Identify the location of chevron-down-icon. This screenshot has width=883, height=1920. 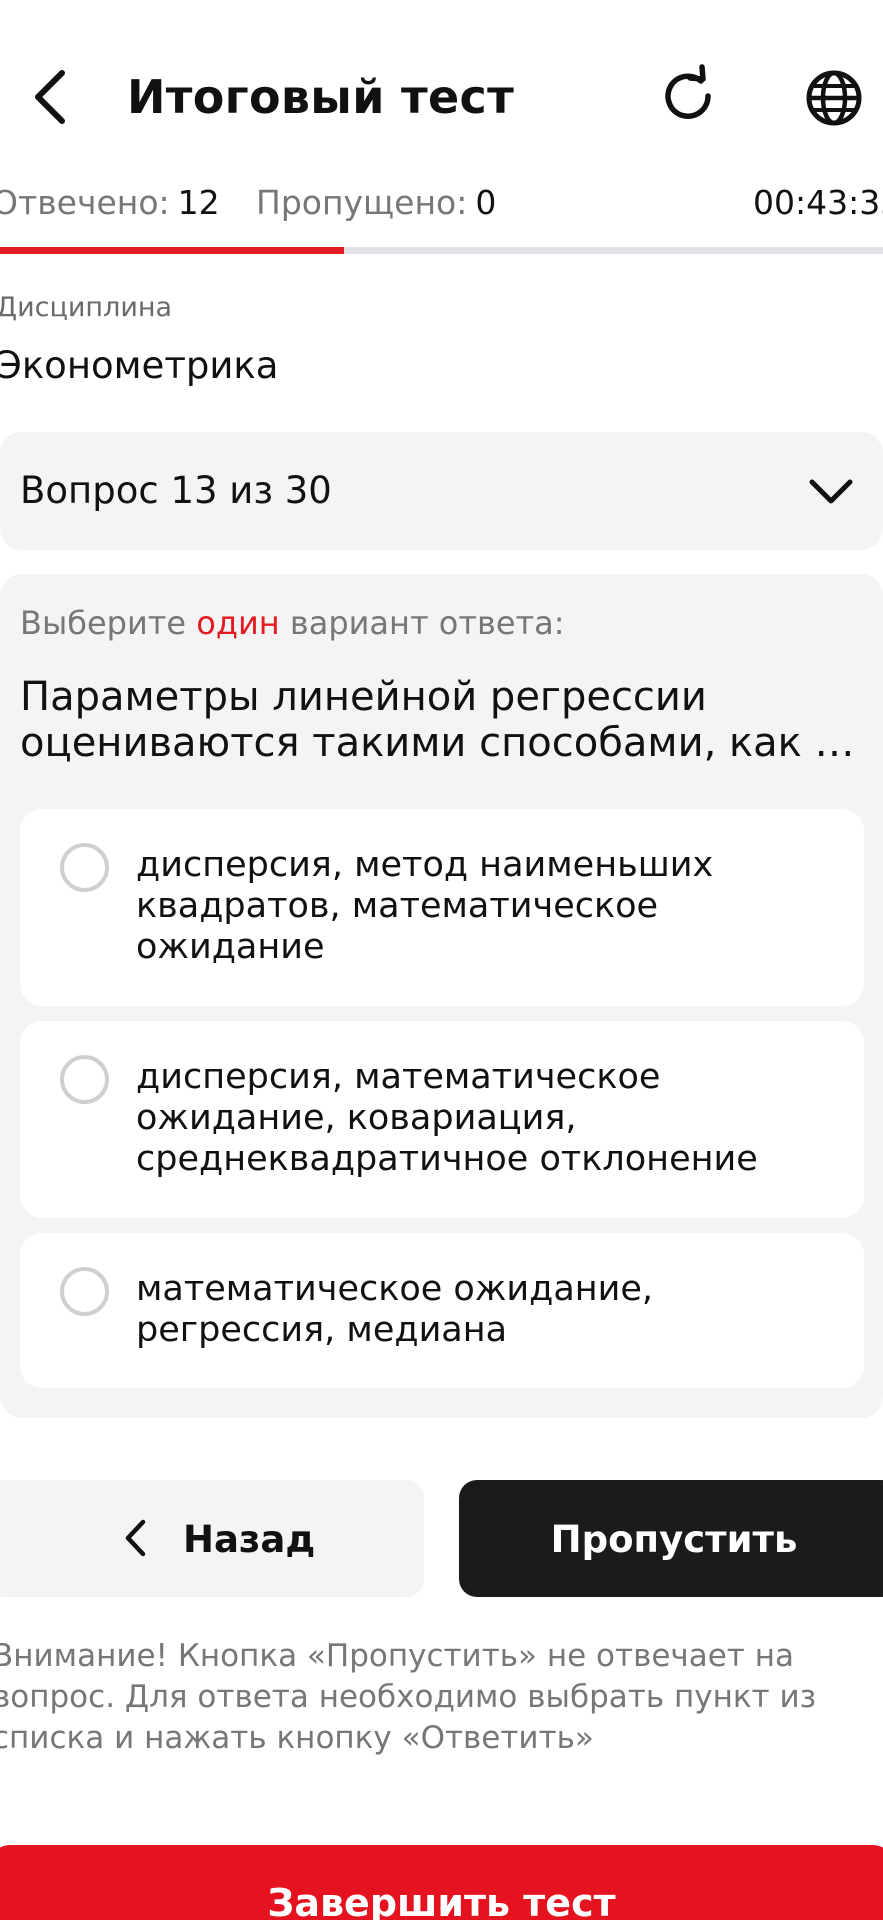
(831, 491).